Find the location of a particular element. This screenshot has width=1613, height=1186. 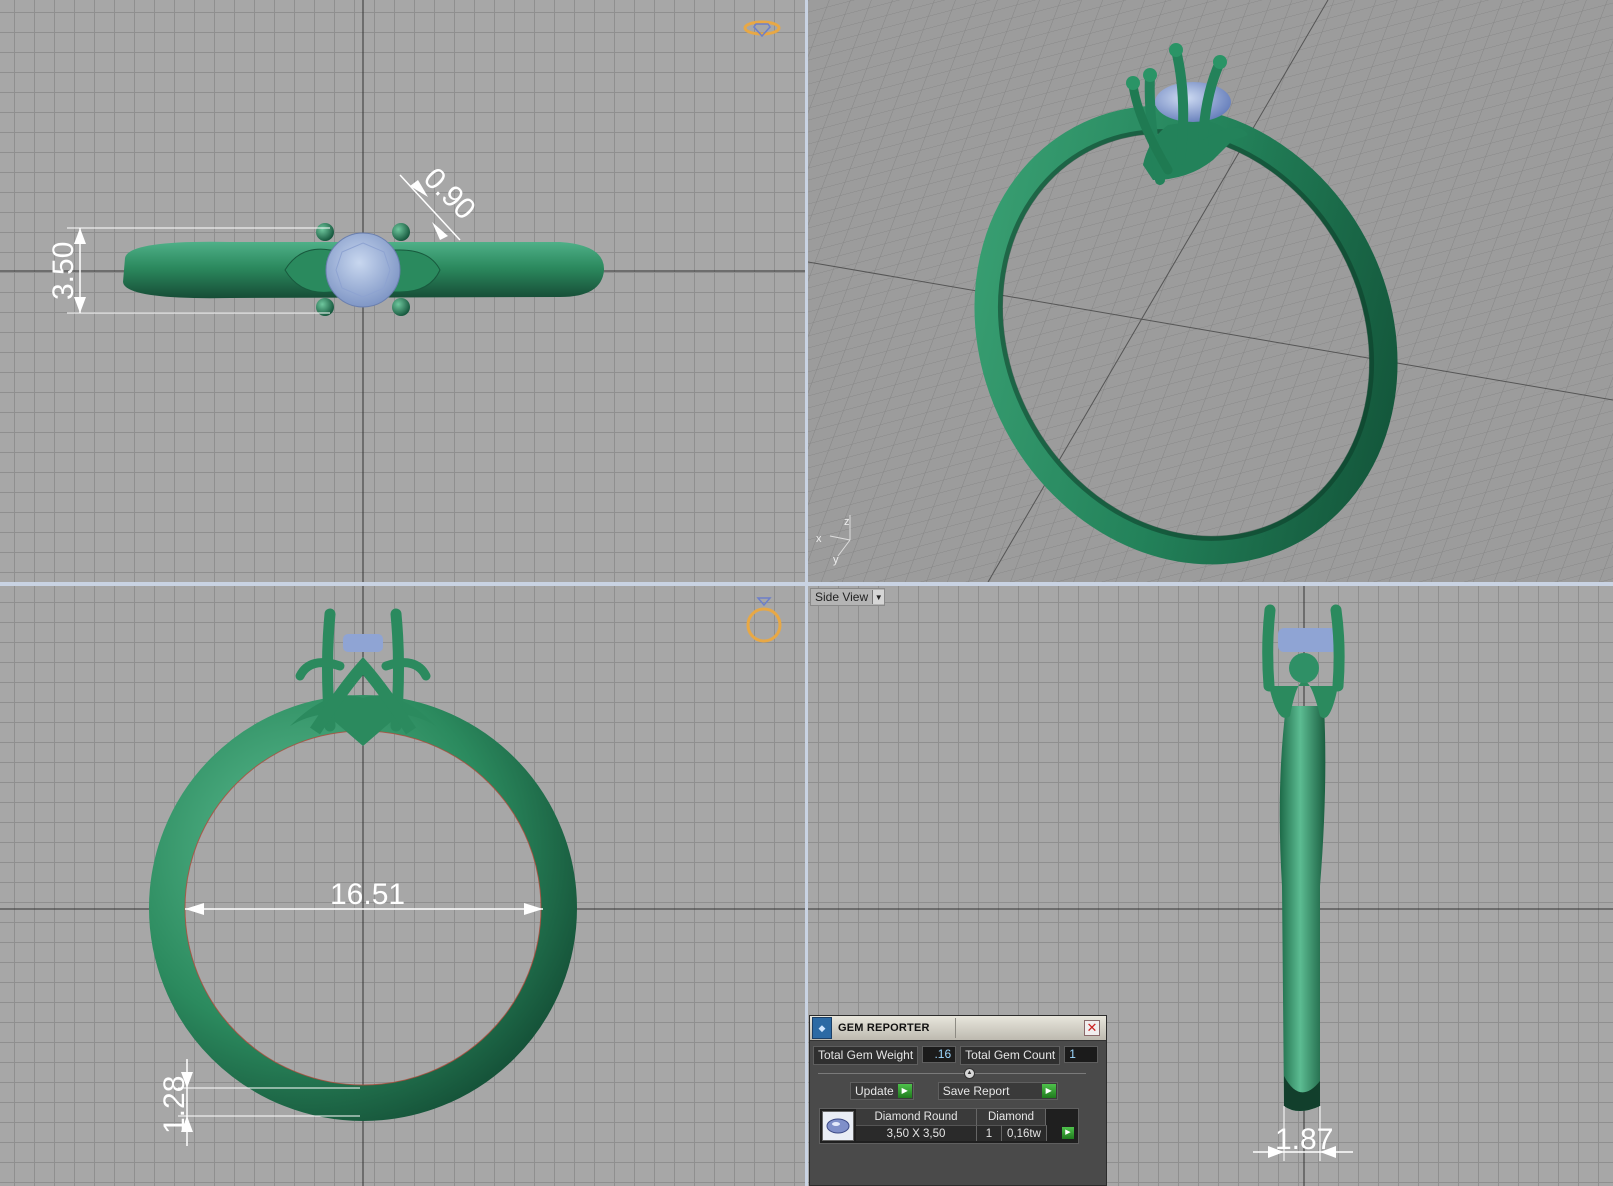

actions-row: Update ▶ Save Report ▶ is located at coordinates (978, 1091).